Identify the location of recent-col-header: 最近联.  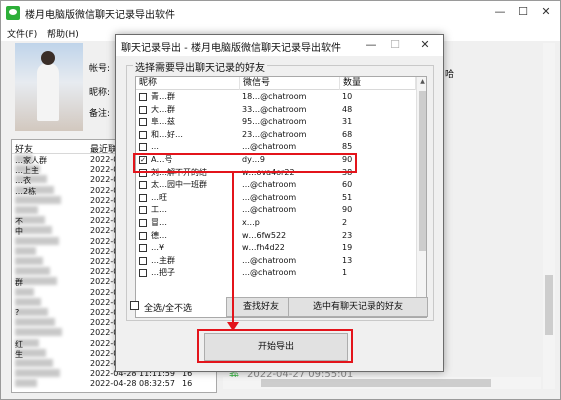
(103, 148).